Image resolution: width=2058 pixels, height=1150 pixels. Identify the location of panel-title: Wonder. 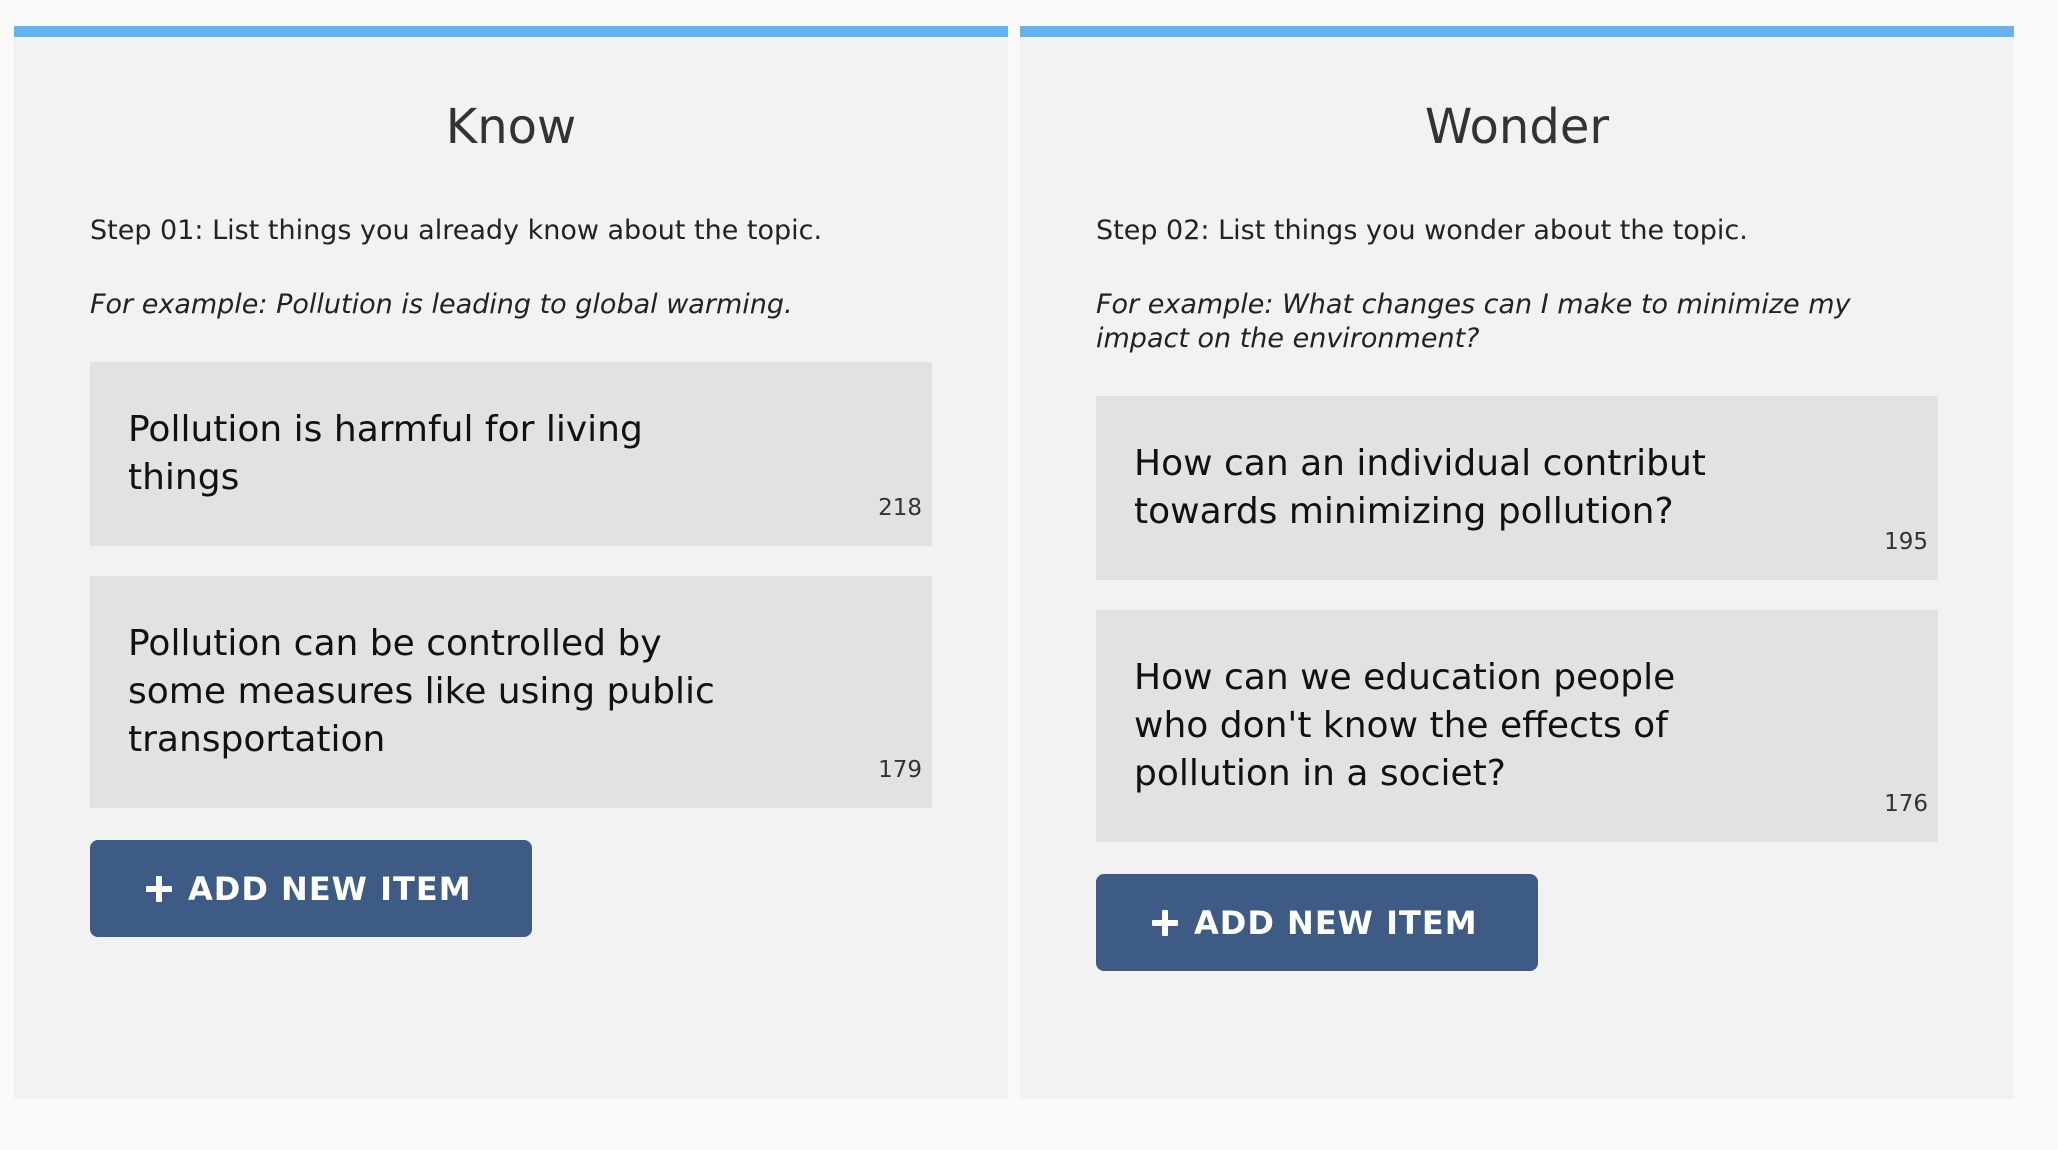
(1517, 127).